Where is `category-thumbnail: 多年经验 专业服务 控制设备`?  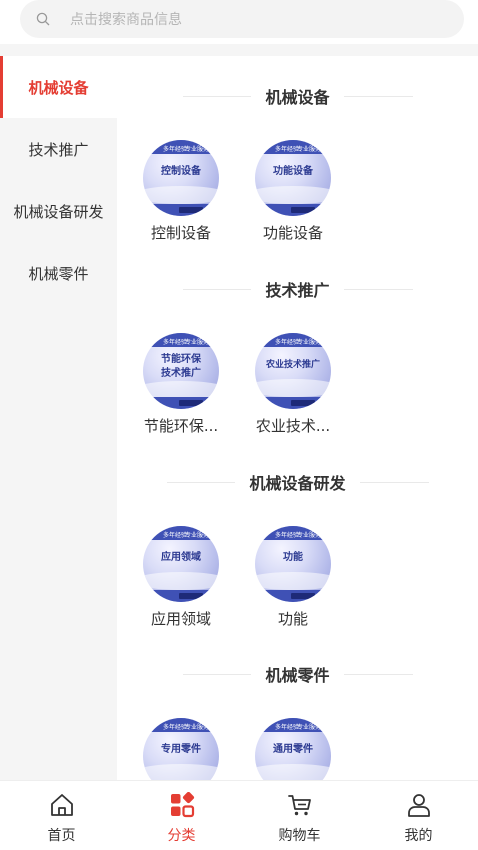
category-thumbnail: 多年经验 专业服务 控制设备 is located at coordinates (181, 178).